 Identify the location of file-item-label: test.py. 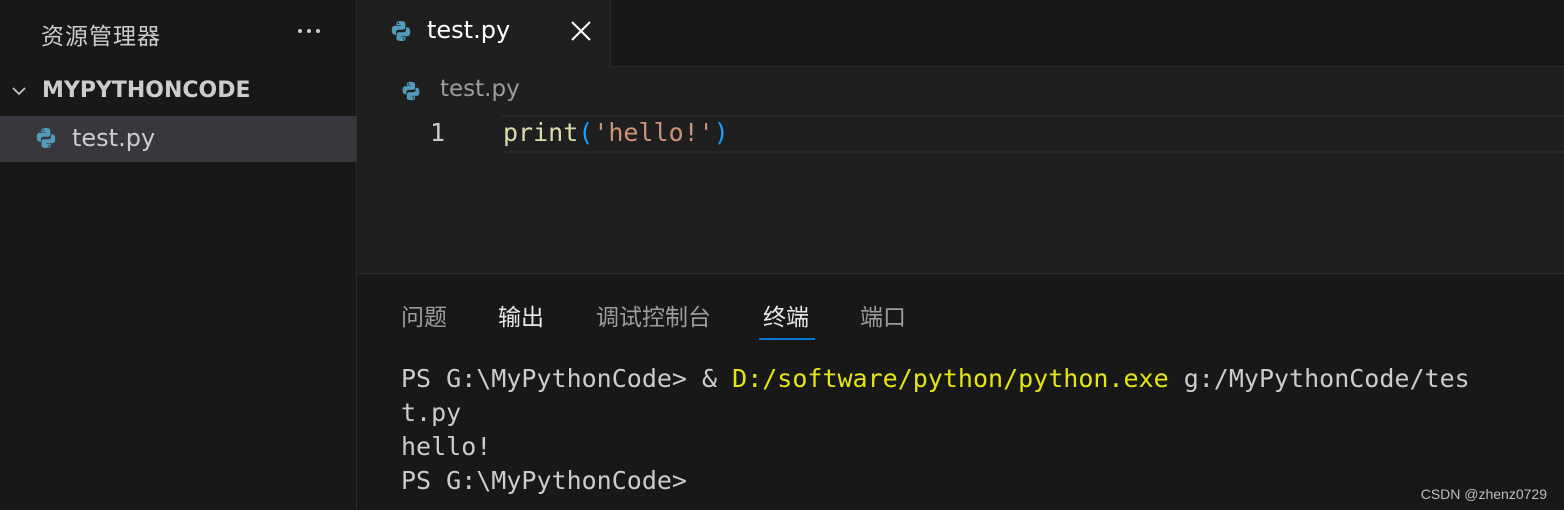
(114, 138).